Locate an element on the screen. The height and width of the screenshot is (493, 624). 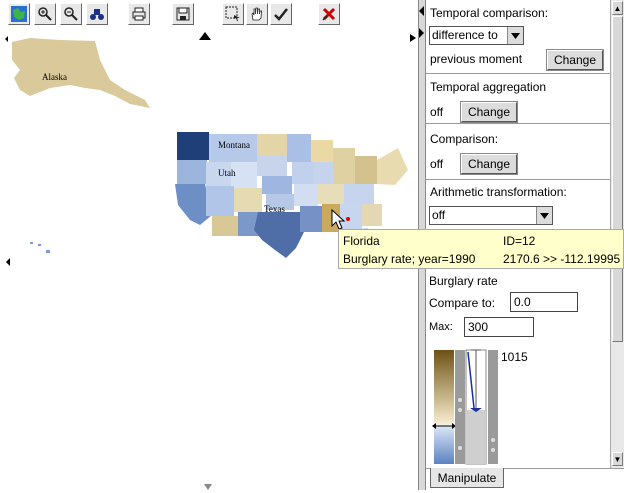
scroll-down-icon: ▼ is located at coordinates (617, 459).